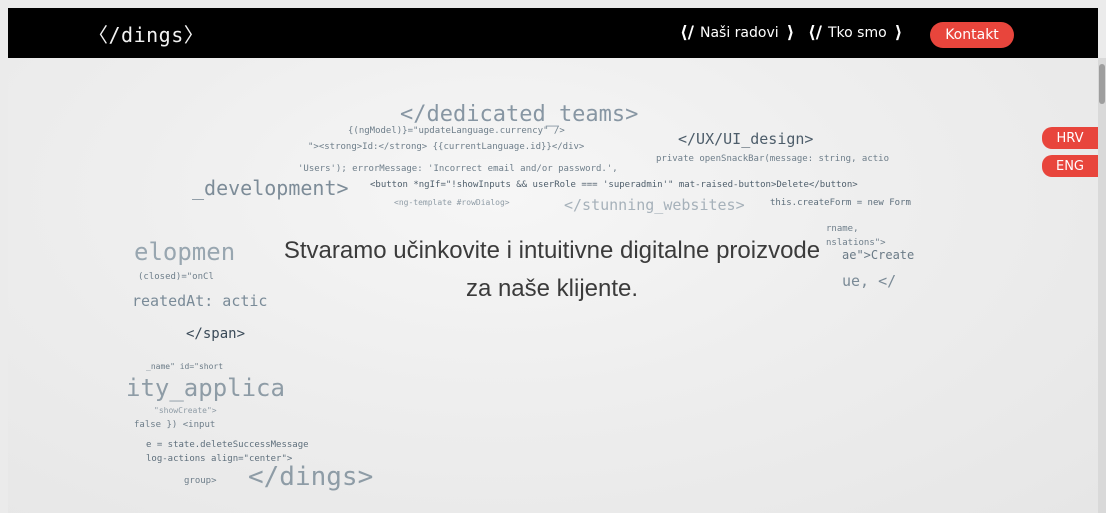 The width and height of the screenshot is (1106, 513). Describe the element at coordinates (270, 188) in the screenshot. I see `code-development: _development>` at that location.